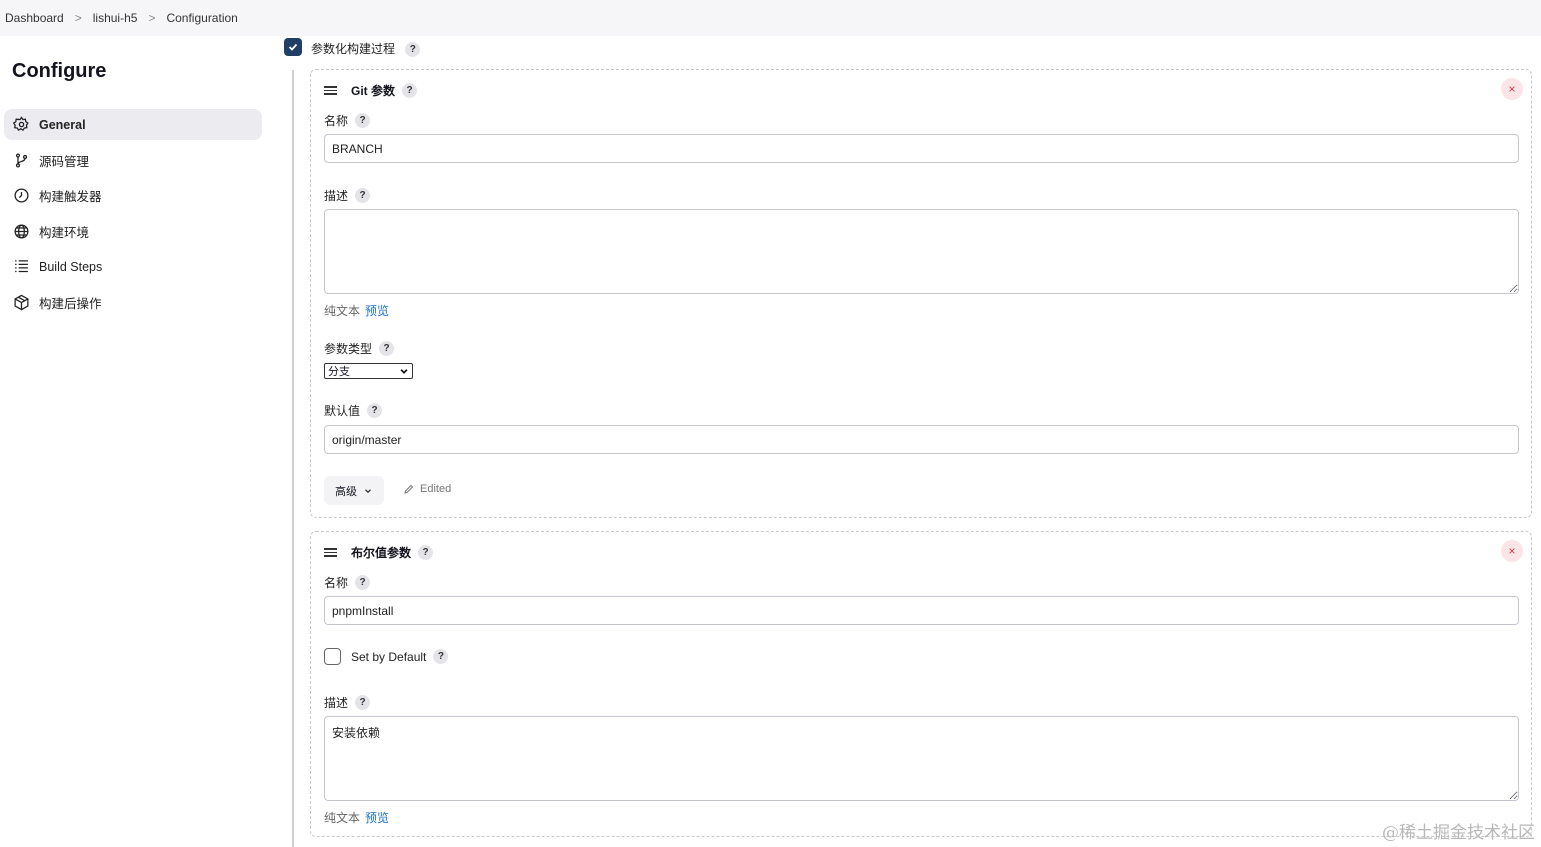  Describe the element at coordinates (293, 458) in the screenshot. I see `section-divider` at that location.